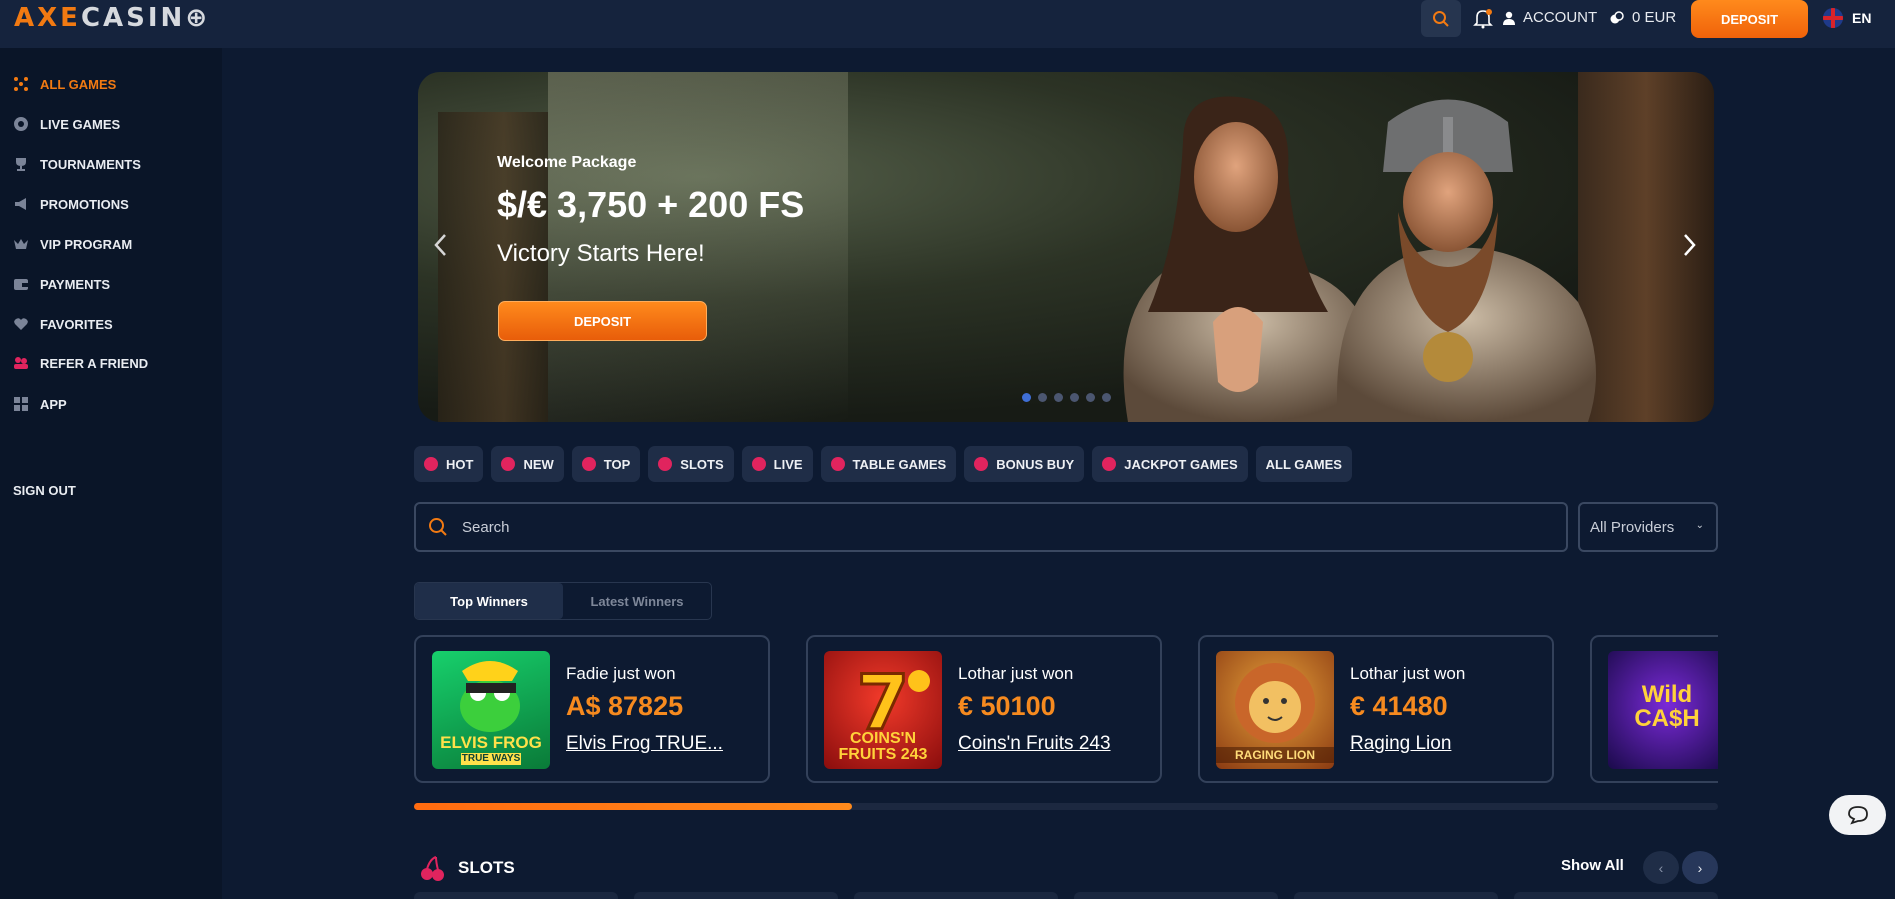  I want to click on banner-prev-arrow, so click(440, 249).